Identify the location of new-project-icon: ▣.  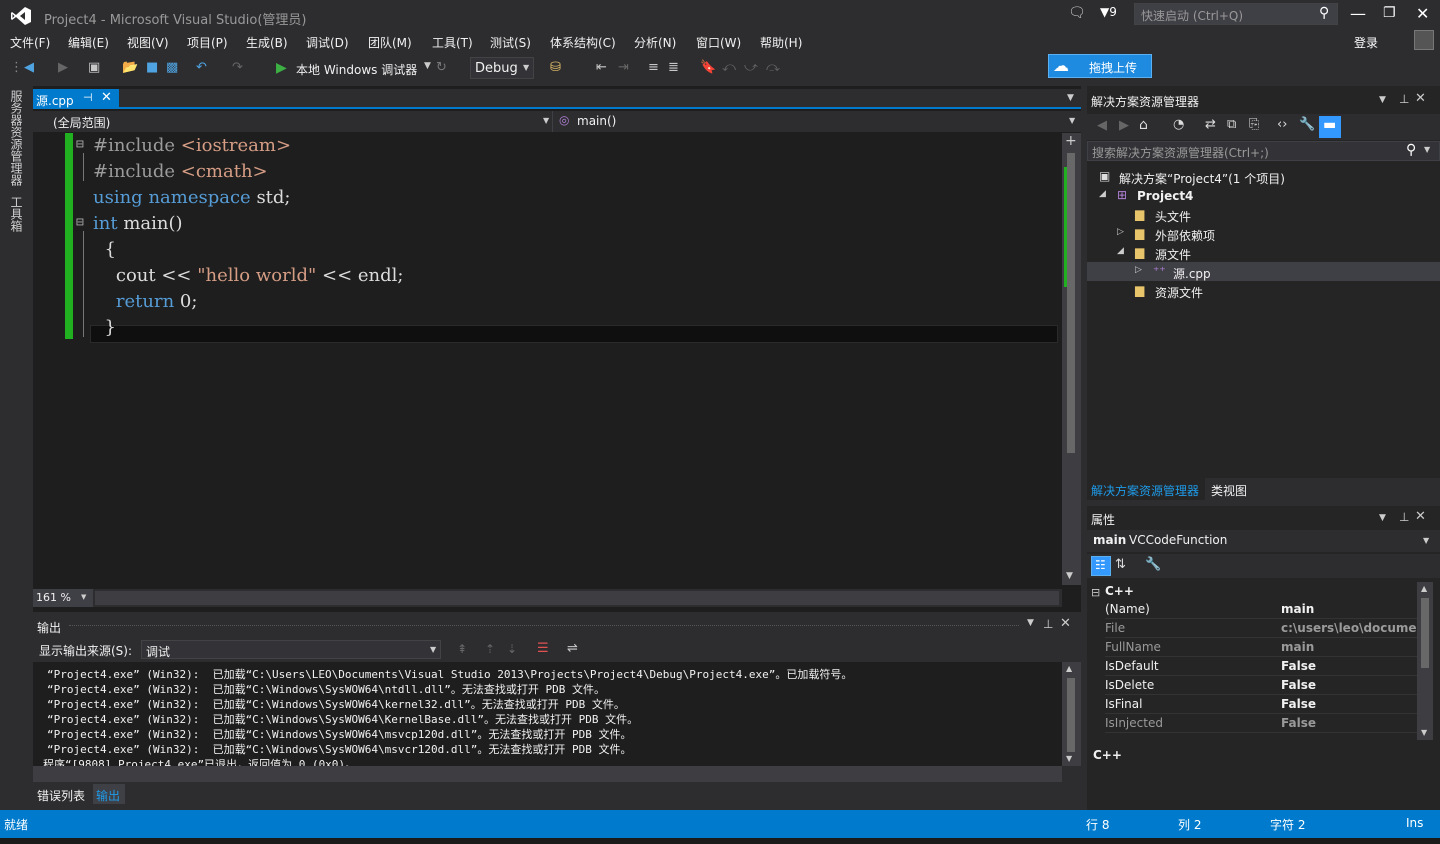
(94, 68).